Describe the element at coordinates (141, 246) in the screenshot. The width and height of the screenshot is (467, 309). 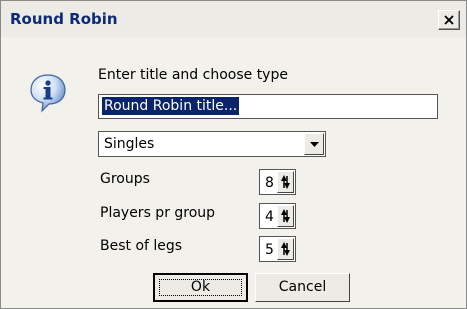
I see `best-of-legs-label: Best of legs` at that location.